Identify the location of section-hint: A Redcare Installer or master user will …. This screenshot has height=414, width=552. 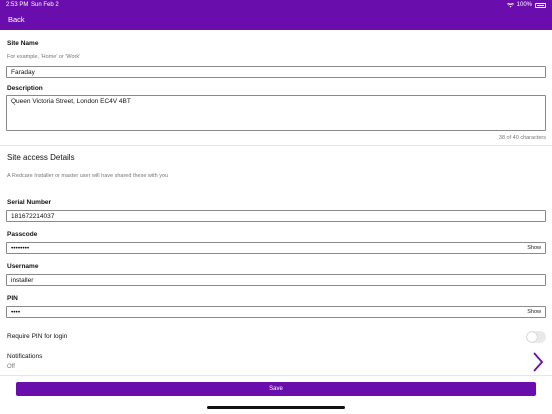
(88, 176).